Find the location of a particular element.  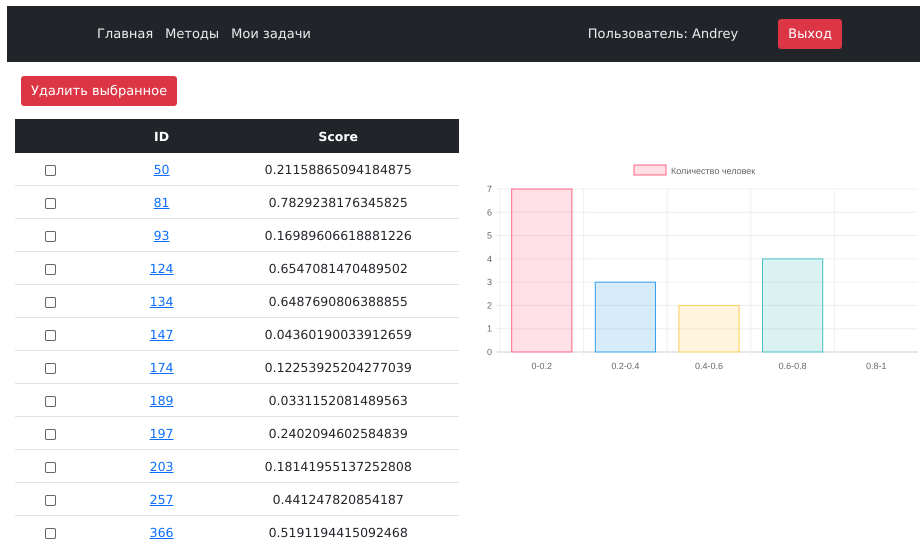

y-tick-label: 5 is located at coordinates (489, 235).